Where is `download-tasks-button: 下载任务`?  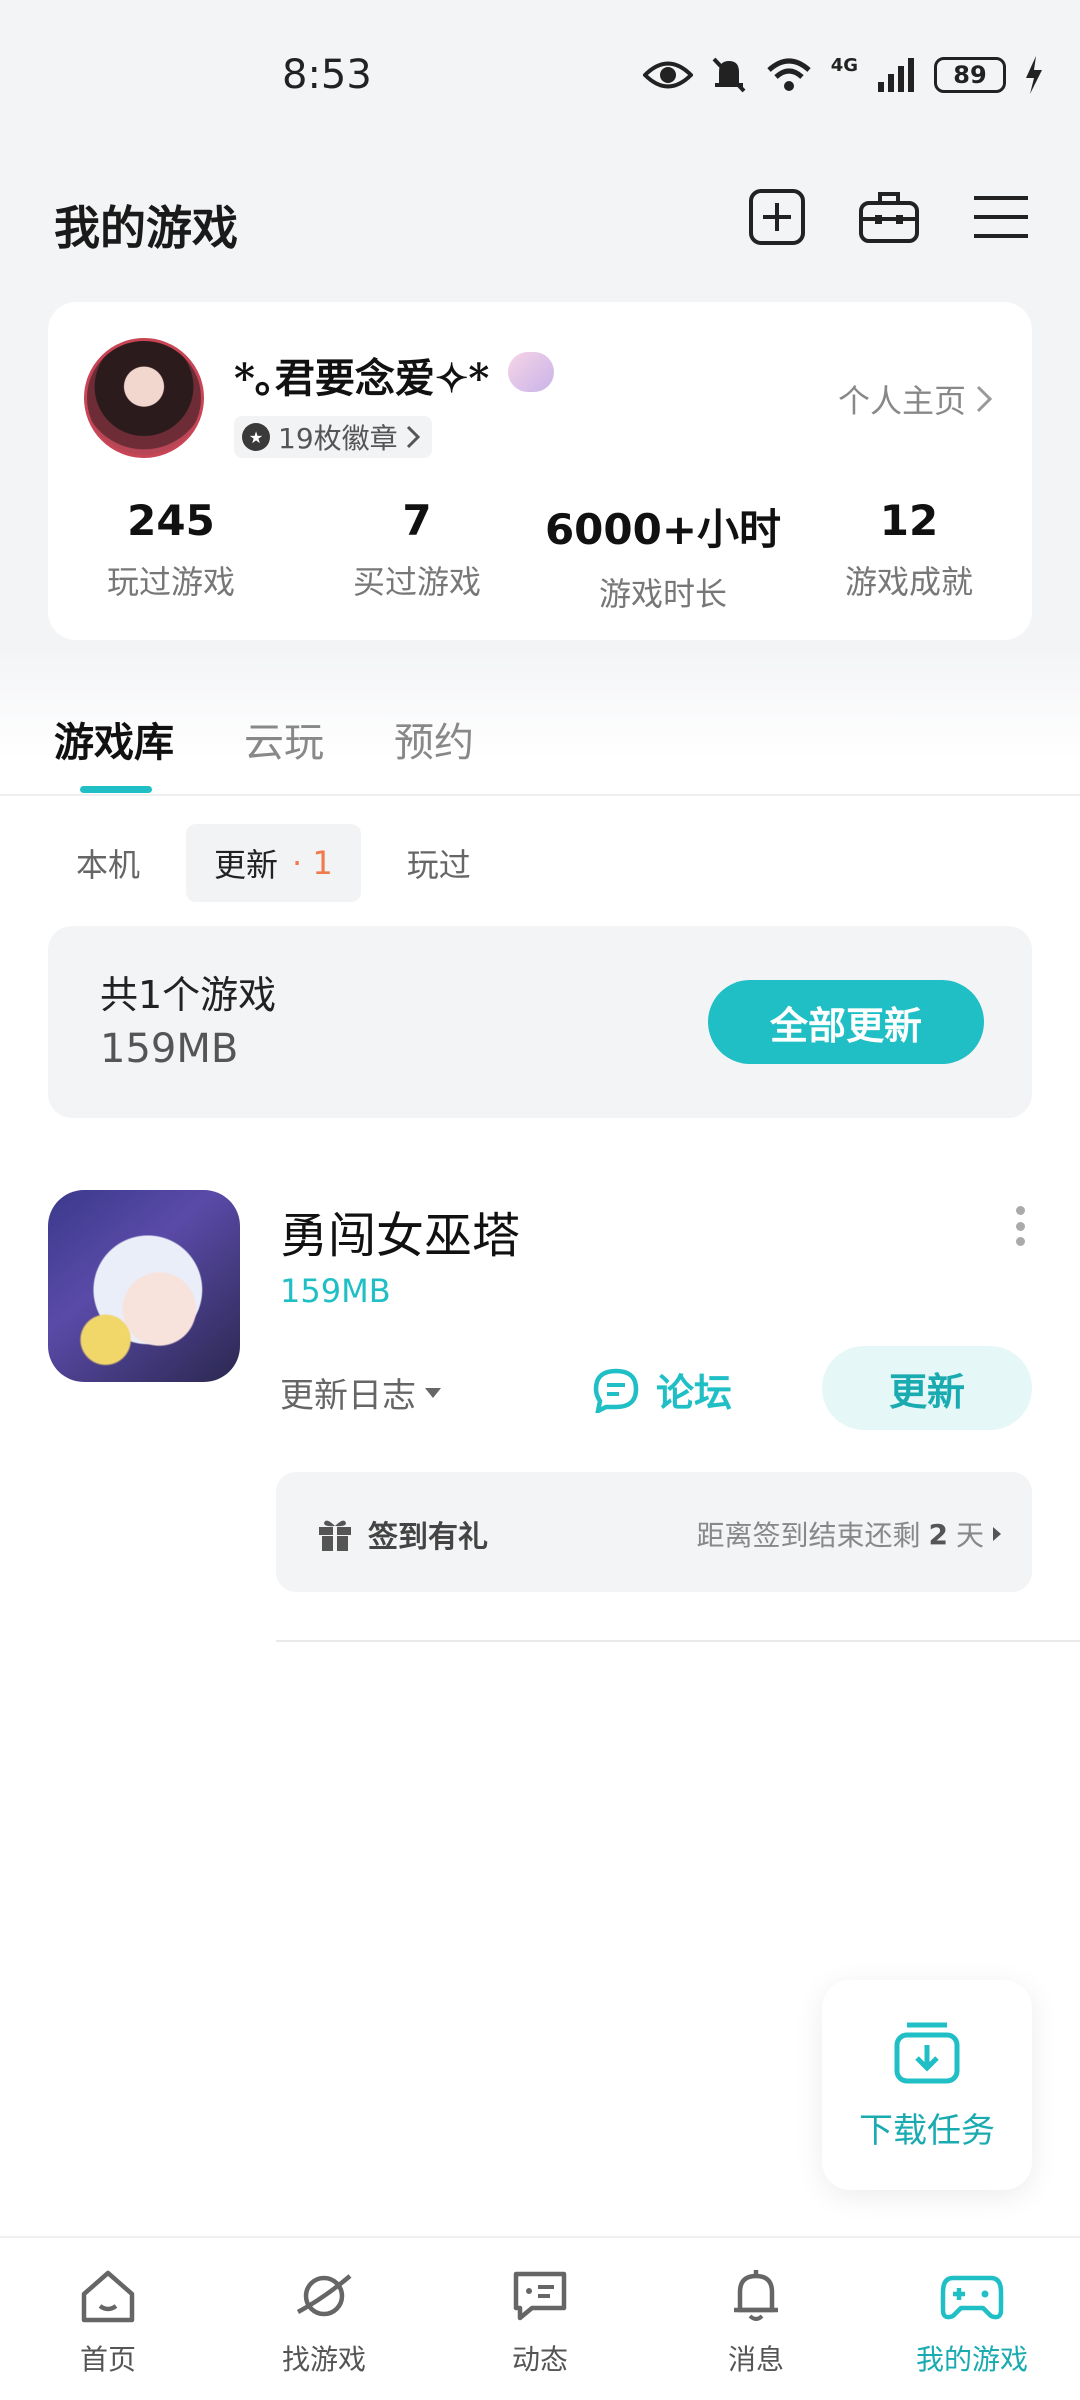 download-tasks-button: 下载任务 is located at coordinates (927, 2085).